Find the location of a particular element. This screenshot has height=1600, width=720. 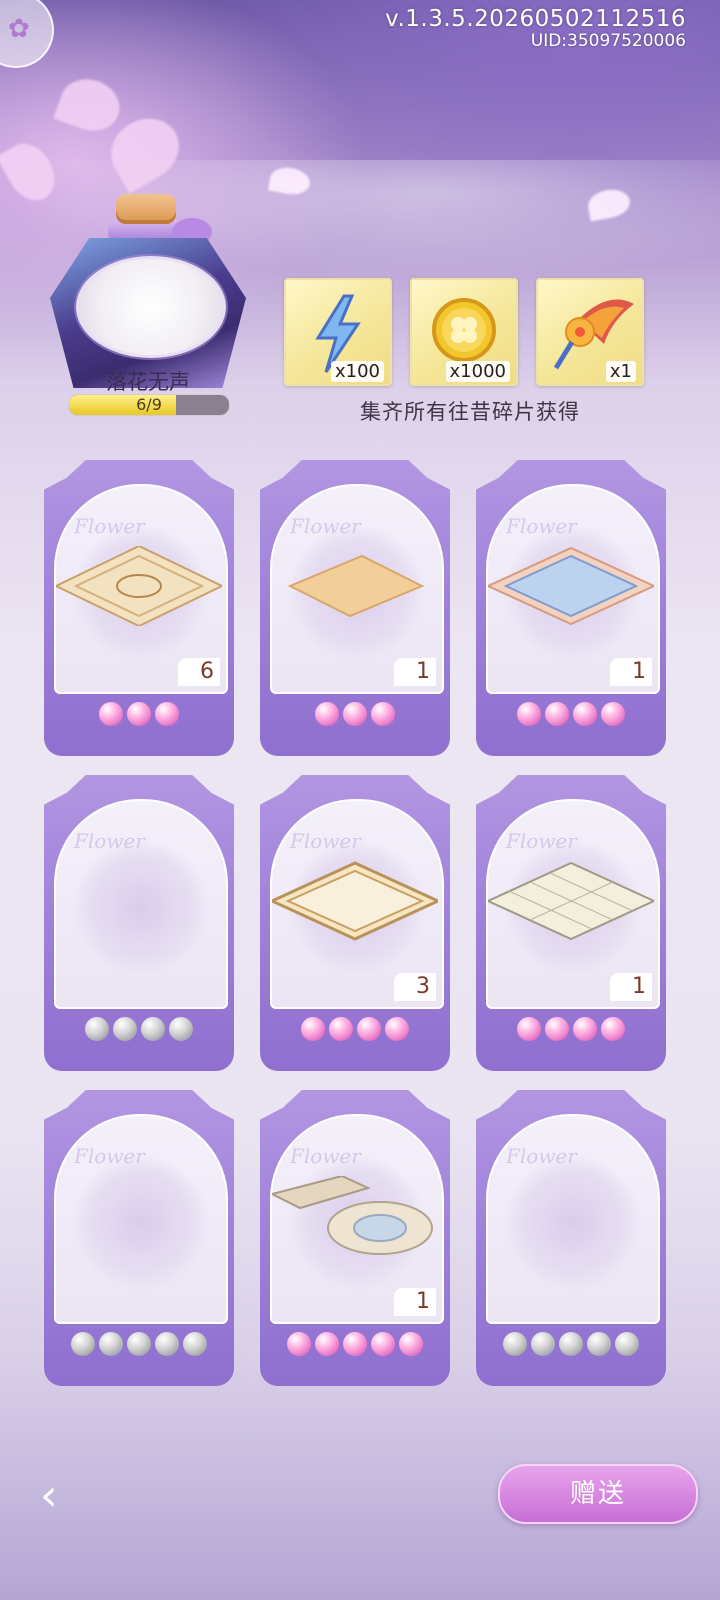

version-info: v.1.3.5.20260502112516 UID:35097520006 is located at coordinates (535, 28).